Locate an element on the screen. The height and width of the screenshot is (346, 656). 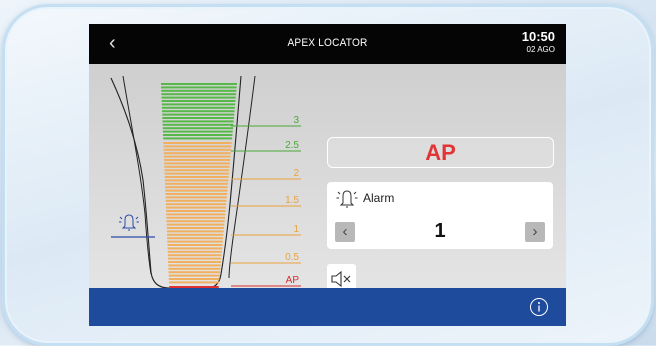
canal-outline-left-inner is located at coordinates (137, 175).